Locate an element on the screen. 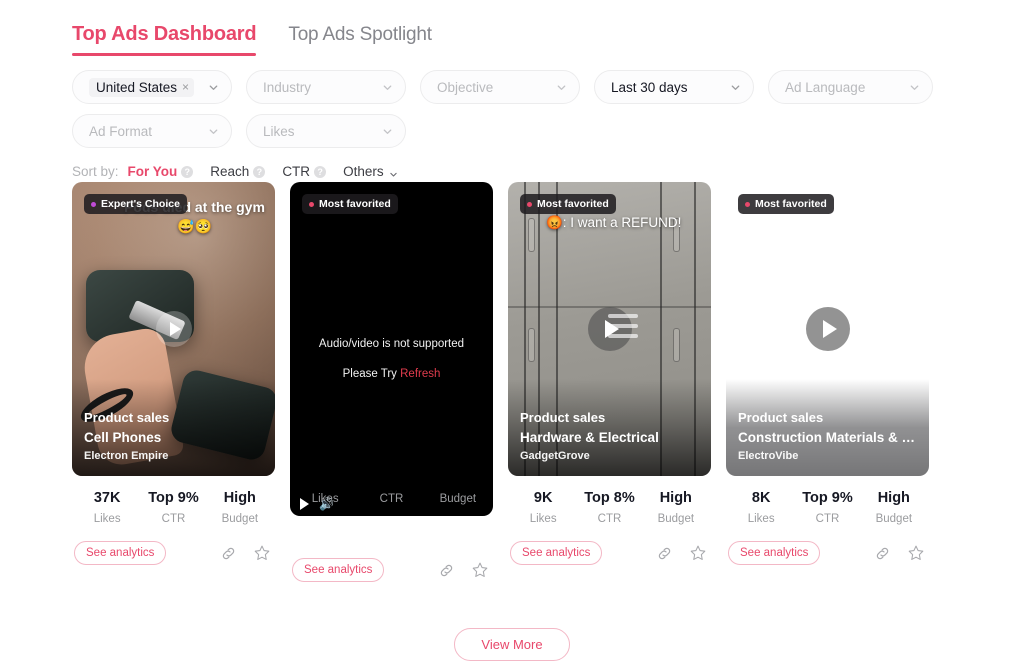 The width and height of the screenshot is (1024, 664). ad-industry: Cell Phones is located at coordinates (123, 437).